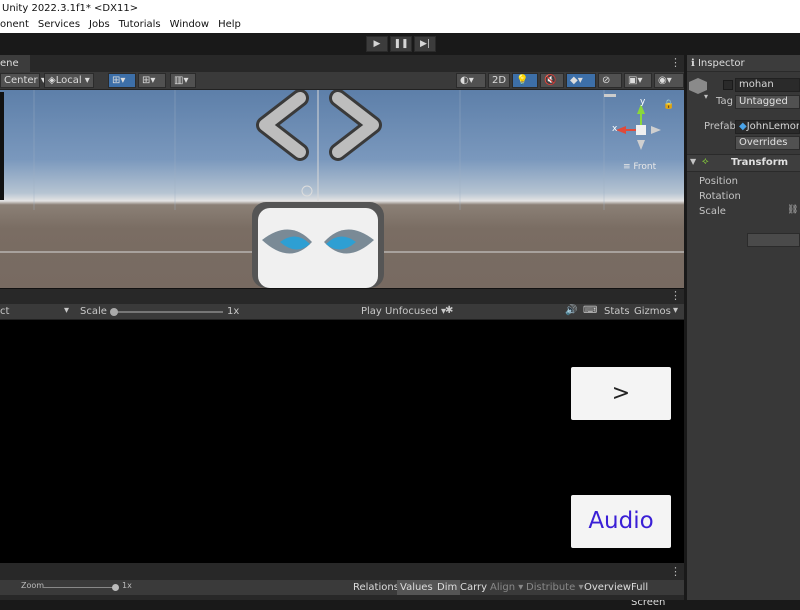 This screenshot has width=800, height=610. I want to click on values-button: Values, so click(416, 587).